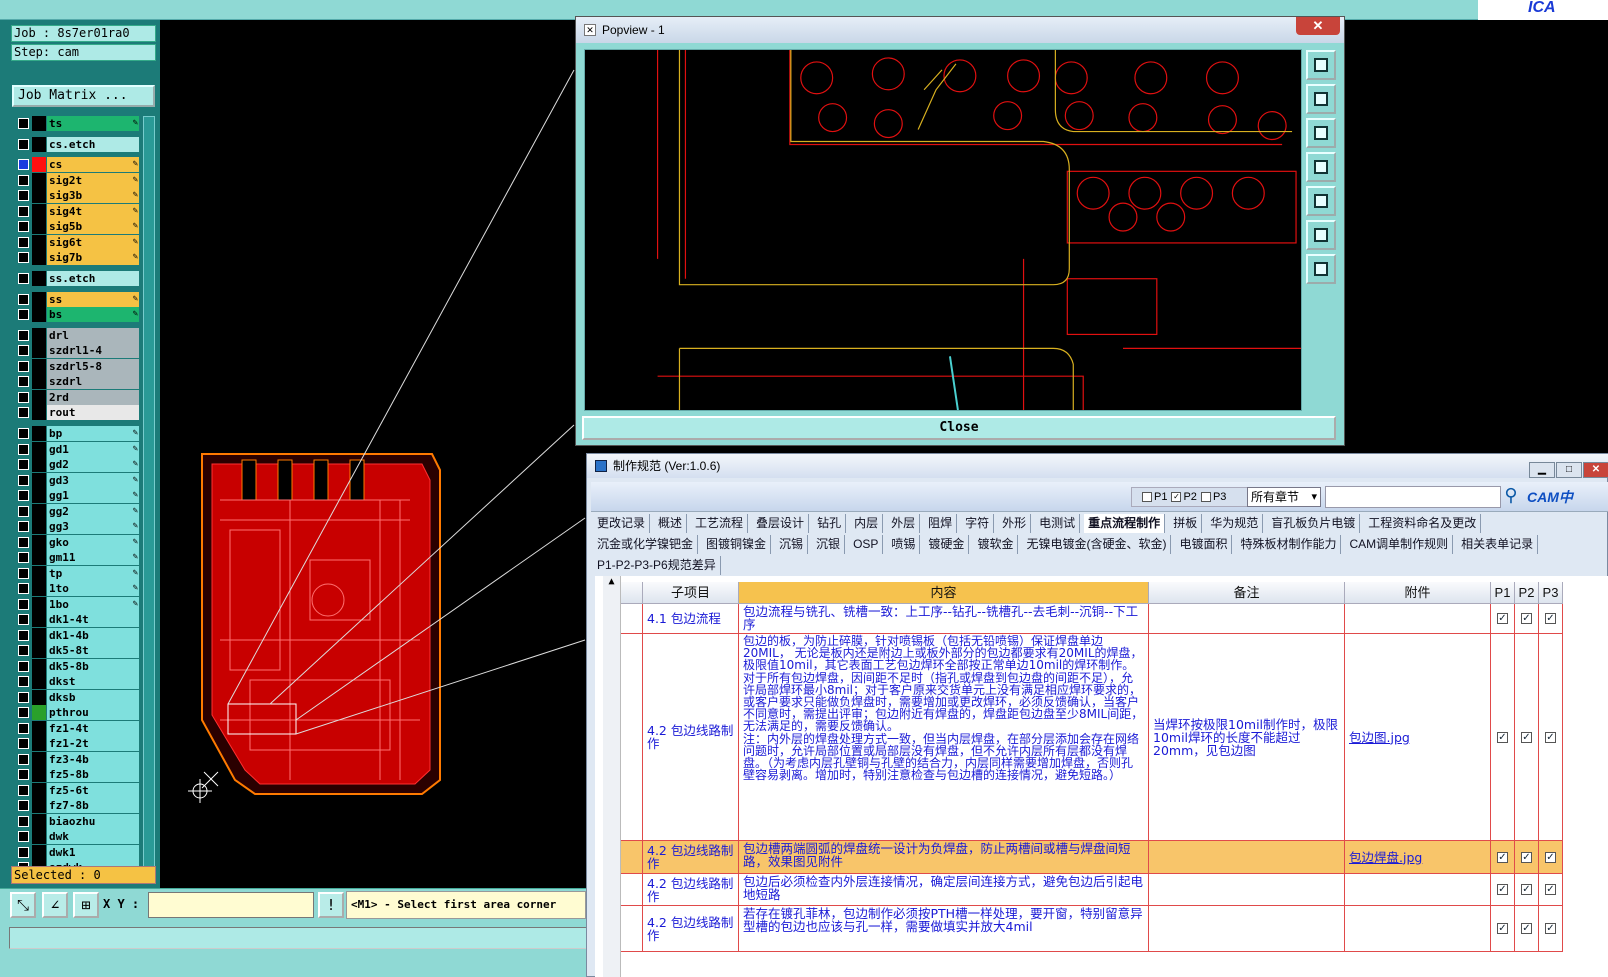  What do you see at coordinates (77, 759) in the screenshot?
I see `layer-row-fz3-4b: fz3-4b` at bounding box center [77, 759].